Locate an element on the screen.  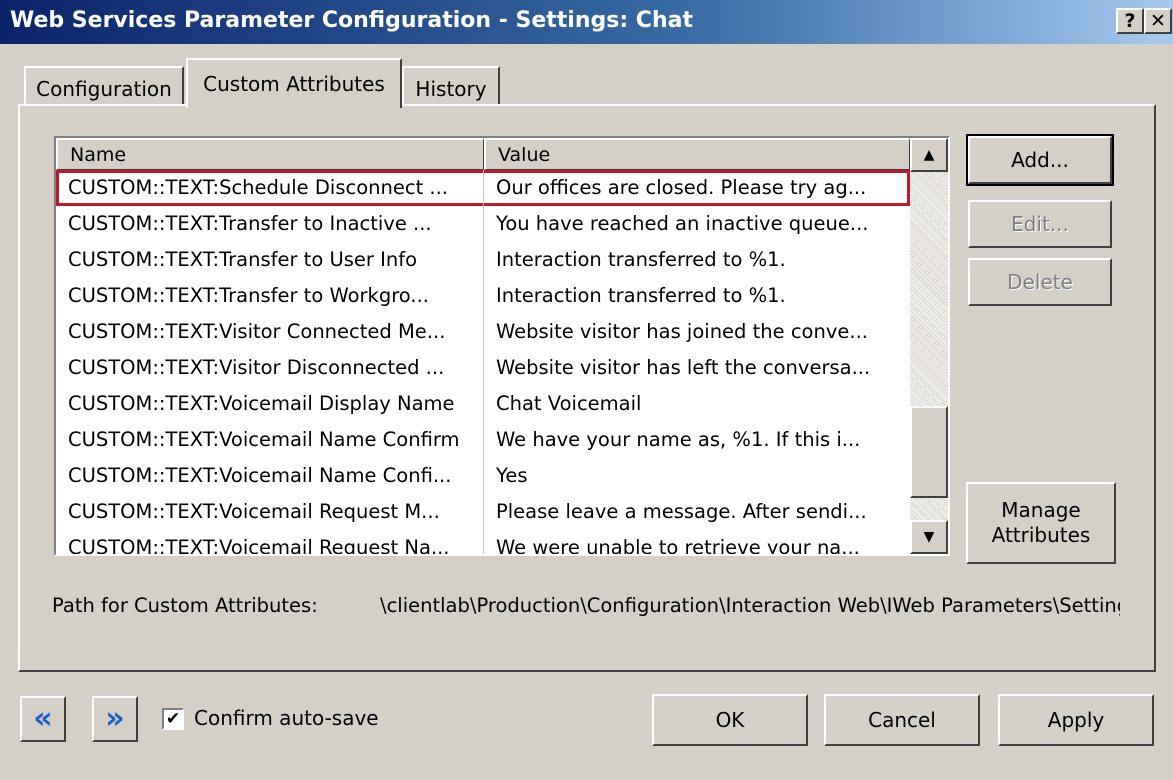
help-button: ? is located at coordinates (1130, 21).